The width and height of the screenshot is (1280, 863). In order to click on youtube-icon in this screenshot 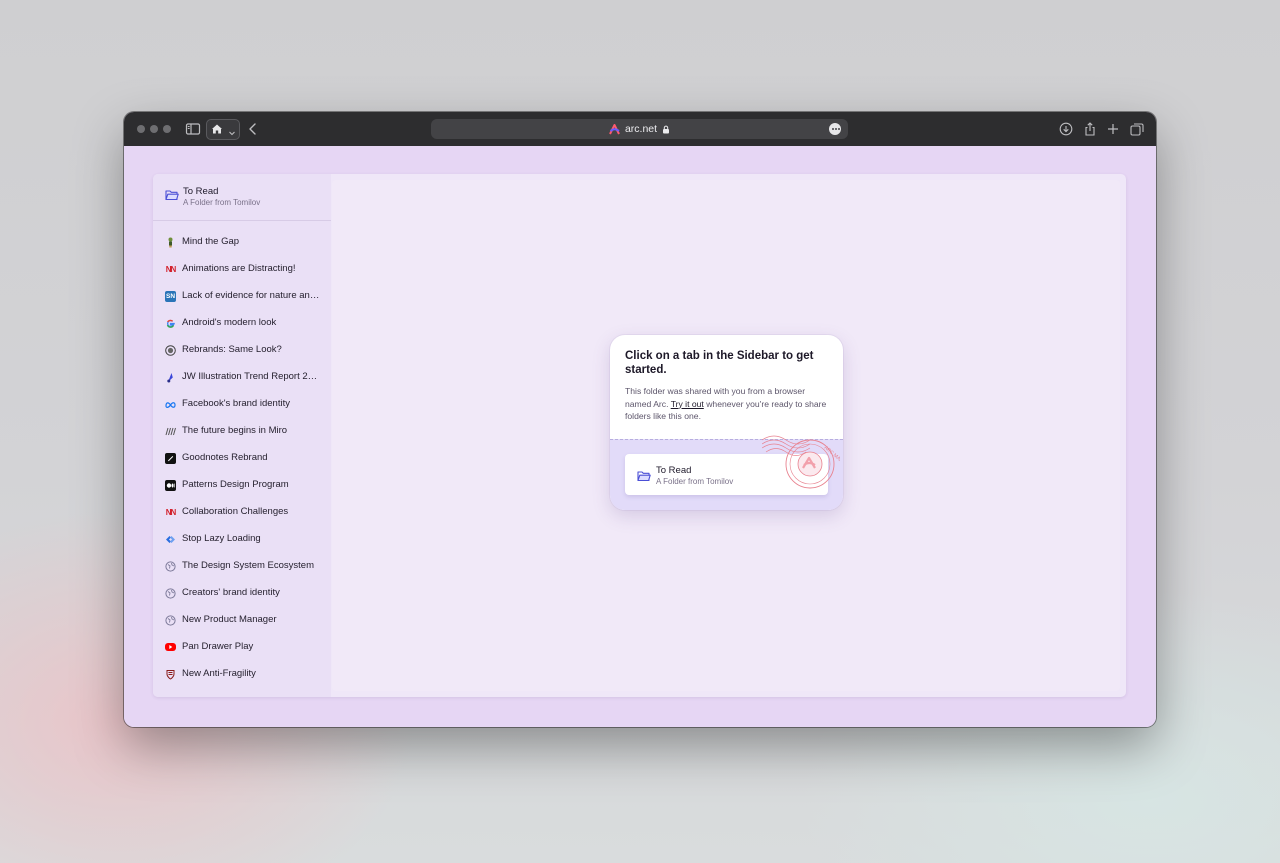, I will do `click(170, 647)`.